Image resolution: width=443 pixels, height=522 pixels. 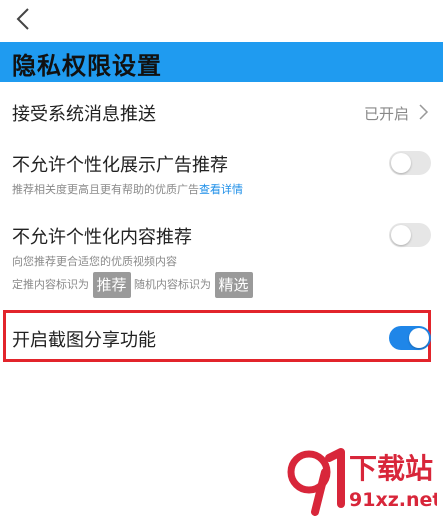 I want to click on watermark-text: 下载站, so click(x=391, y=468).